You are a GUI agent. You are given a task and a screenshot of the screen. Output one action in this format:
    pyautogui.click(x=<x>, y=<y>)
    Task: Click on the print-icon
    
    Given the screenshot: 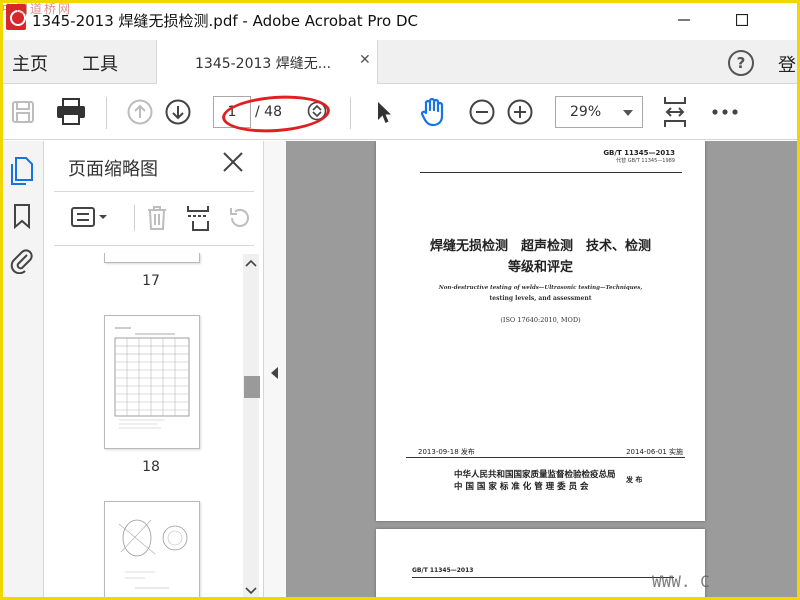 What is the action you would take?
    pyautogui.click(x=71, y=112)
    